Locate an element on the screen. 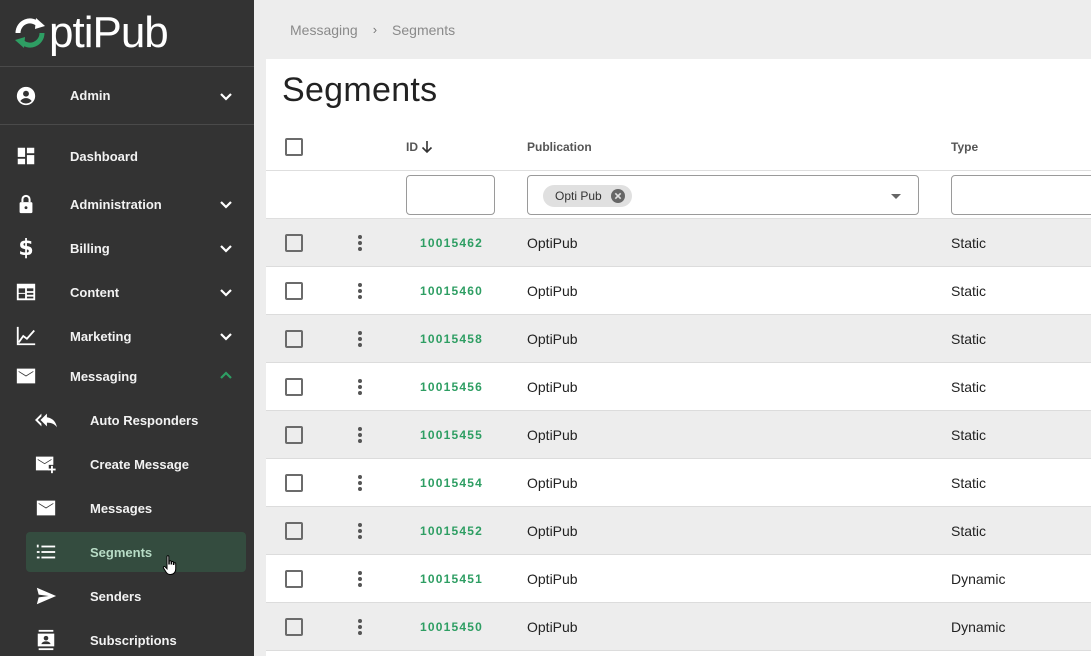 The image size is (1091, 656). sidebar-item-administration: Administration is located at coordinates (127, 204).